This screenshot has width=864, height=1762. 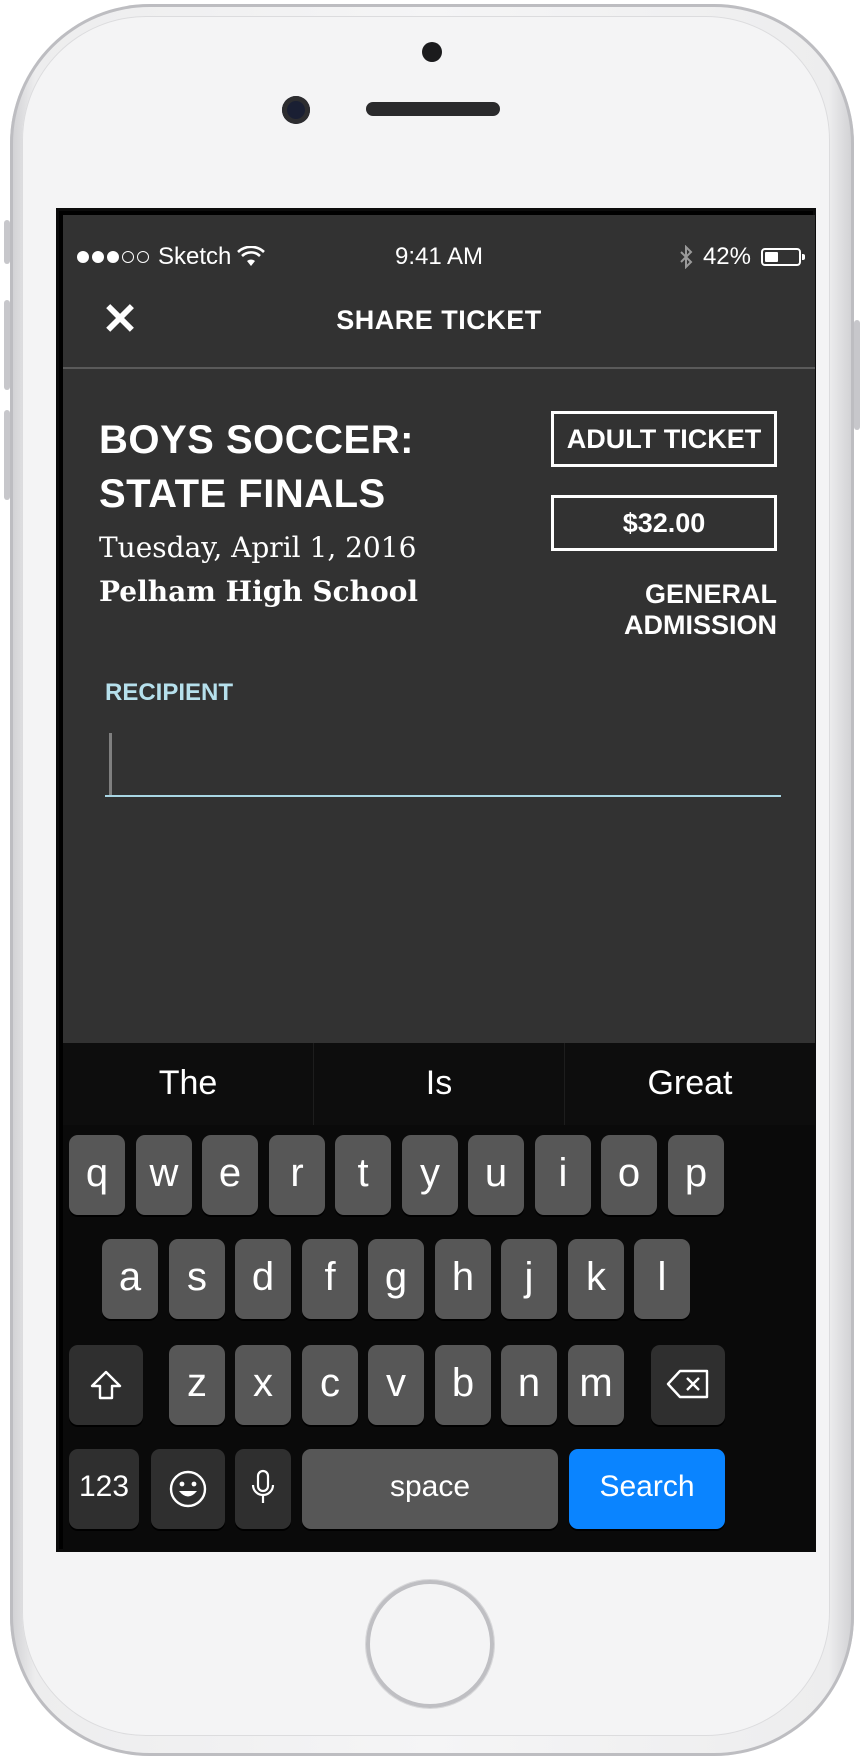 What do you see at coordinates (263, 1486) in the screenshot?
I see `microphone-icon` at bounding box center [263, 1486].